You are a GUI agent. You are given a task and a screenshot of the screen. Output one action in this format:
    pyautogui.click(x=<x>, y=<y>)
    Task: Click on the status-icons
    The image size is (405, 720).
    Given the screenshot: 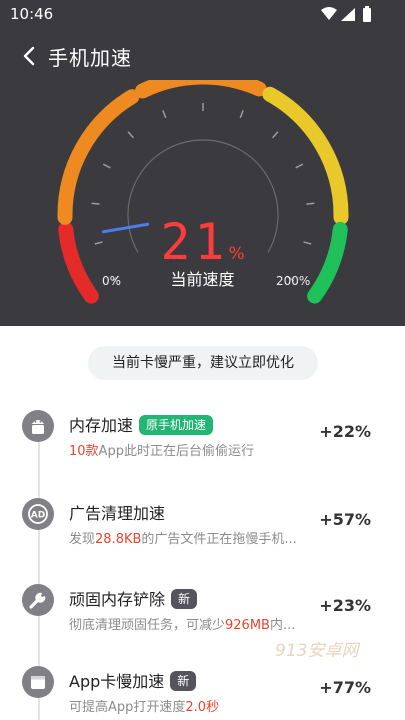 What is the action you would take?
    pyautogui.click(x=348, y=17)
    